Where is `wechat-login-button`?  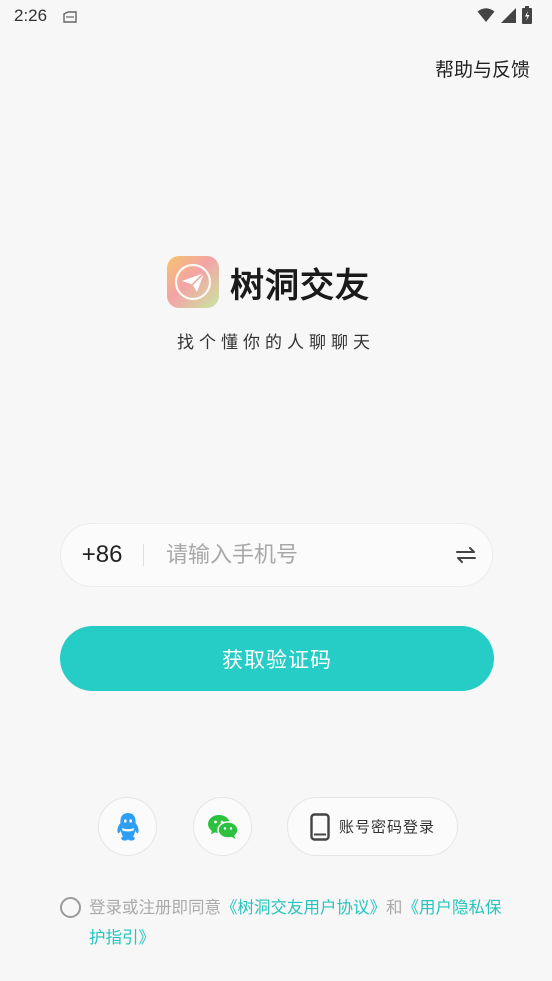 wechat-login-button is located at coordinates (222, 826).